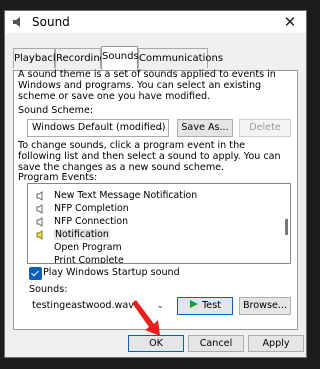 This screenshot has width=320, height=369. Describe the element at coordinates (155, 22) in the screenshot. I see `title-bar: Sound ✕` at that location.